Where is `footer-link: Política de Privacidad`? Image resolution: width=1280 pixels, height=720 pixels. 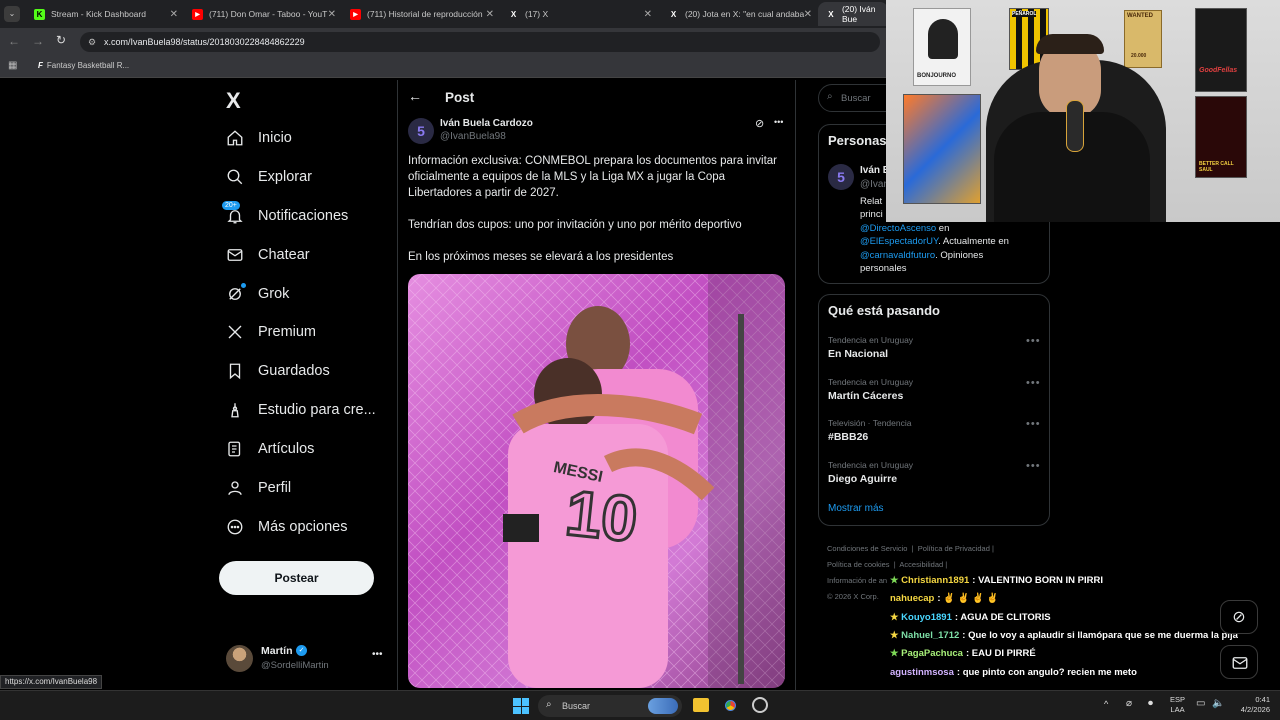
footer-link: Política de Privacidad is located at coordinates (954, 548).